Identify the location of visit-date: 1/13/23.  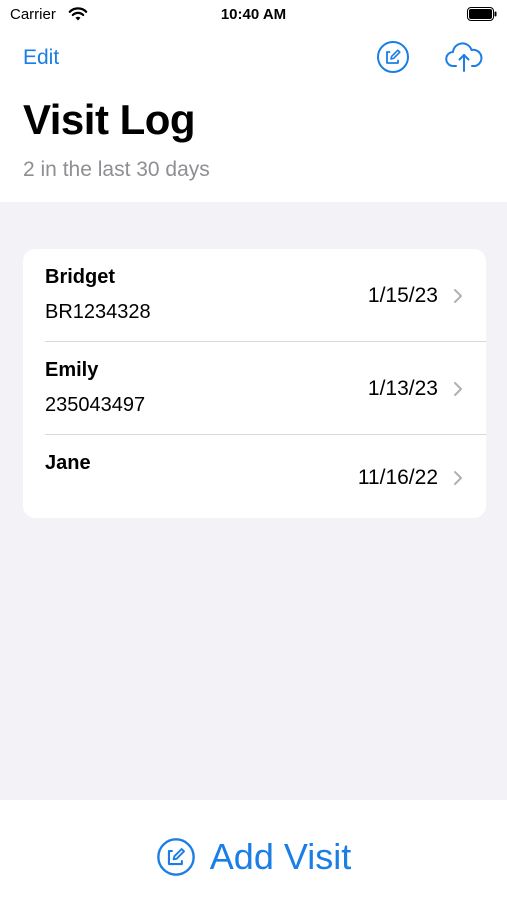
(402, 388).